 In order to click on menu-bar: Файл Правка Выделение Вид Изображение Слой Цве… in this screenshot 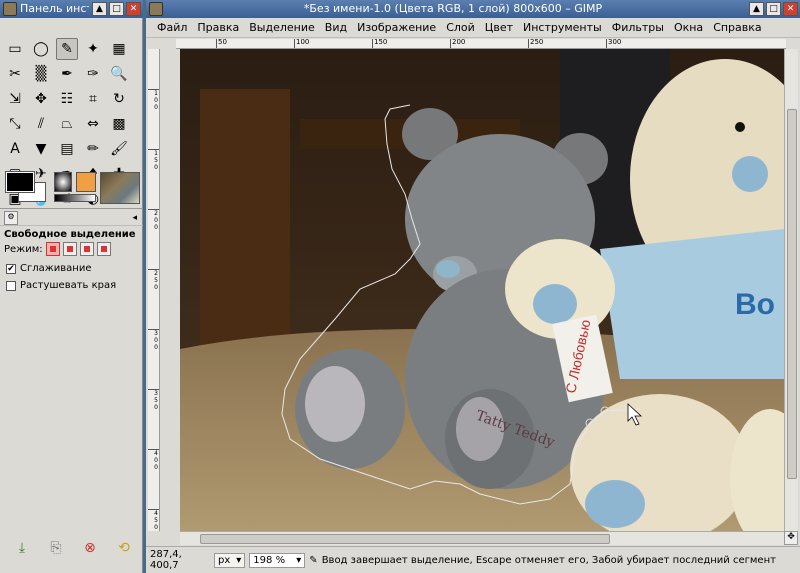, I will do `click(473, 28)`.